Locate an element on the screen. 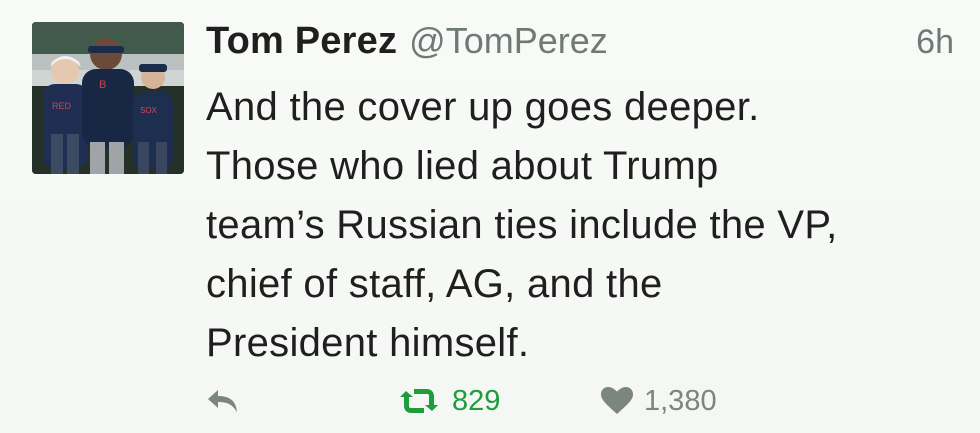 The image size is (980, 433). svg-text: RED is located at coordinates (62, 106).